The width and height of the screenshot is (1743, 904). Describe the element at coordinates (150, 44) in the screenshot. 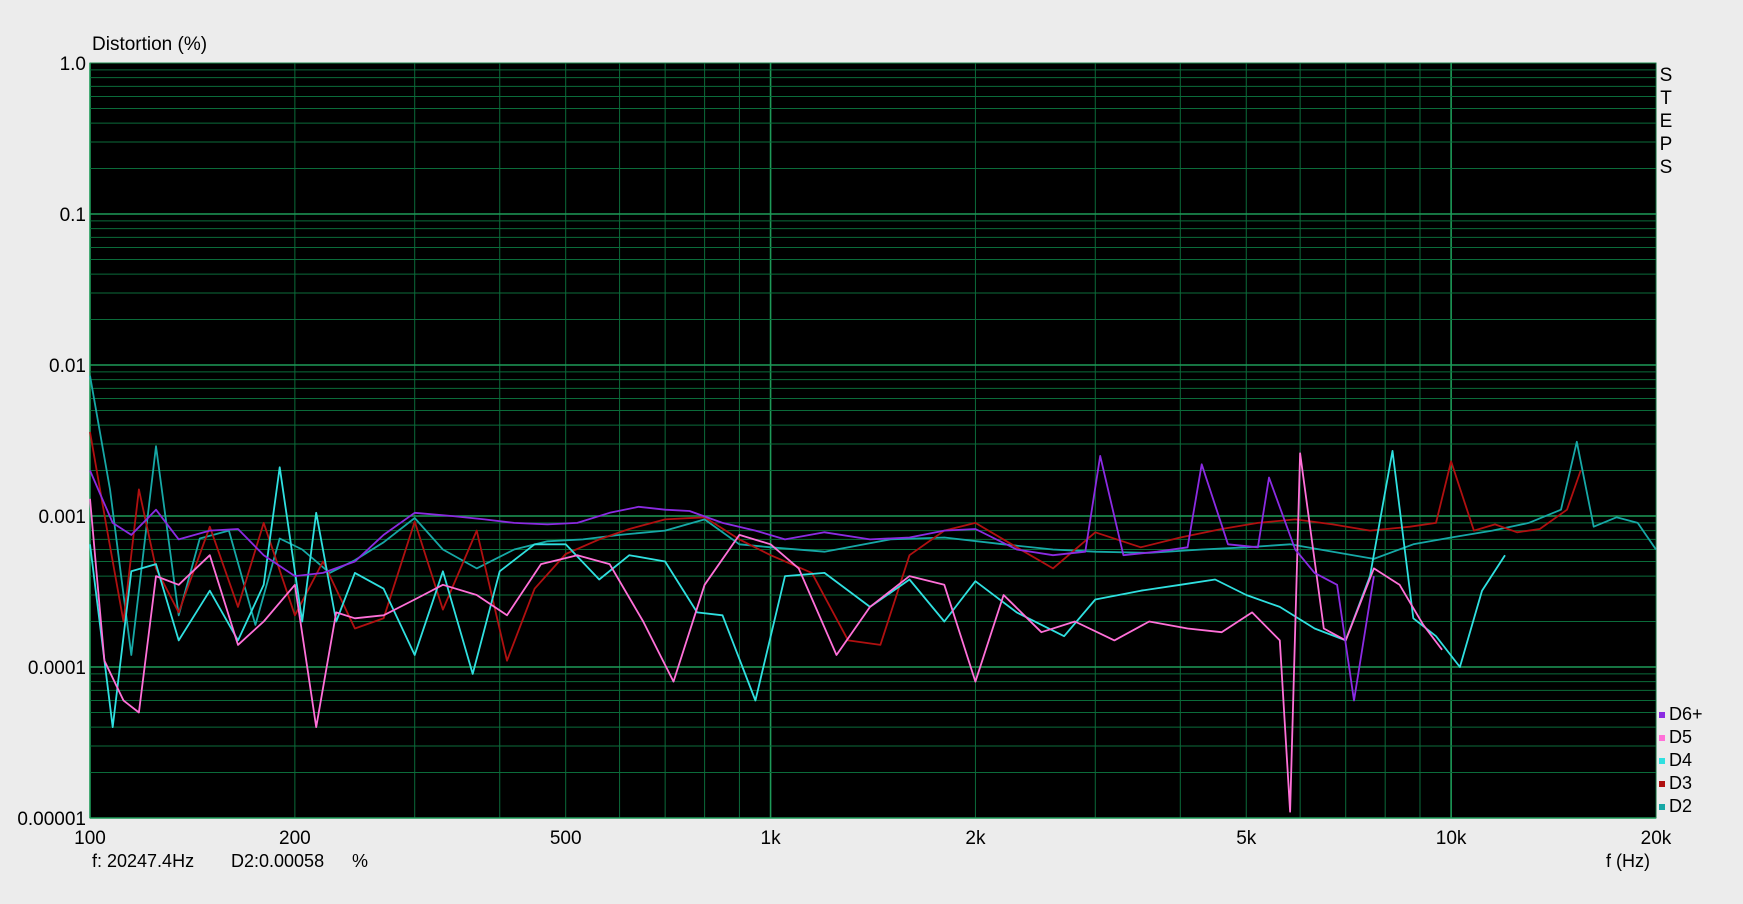

I see `y-axis-title: Distortion (%)` at that location.